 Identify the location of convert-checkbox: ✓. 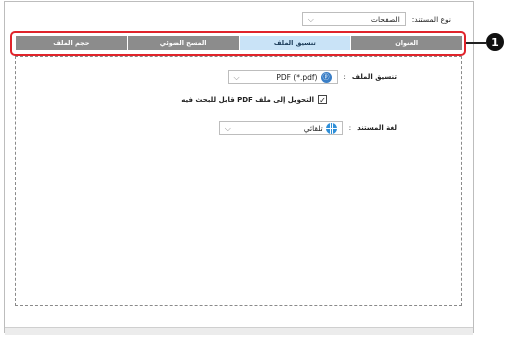
(322, 100).